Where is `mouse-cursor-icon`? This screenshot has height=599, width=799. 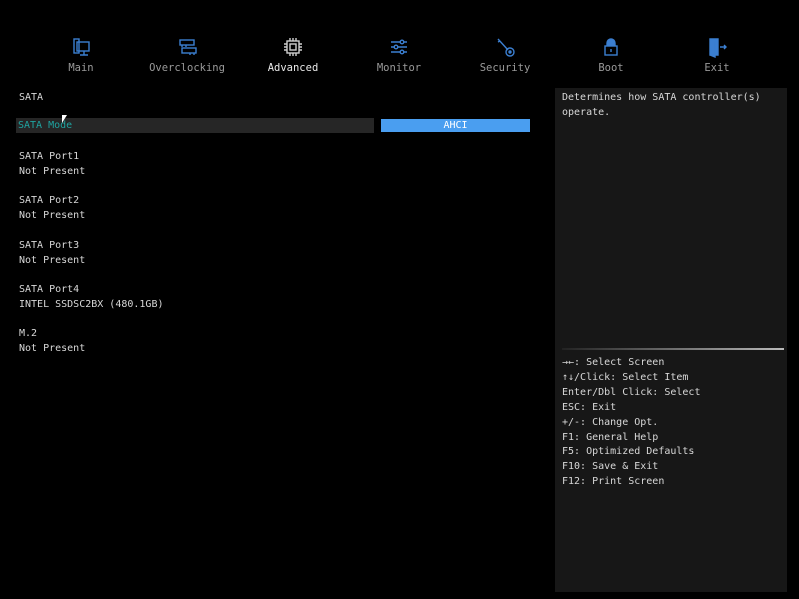
mouse-cursor-icon is located at coordinates (64, 119).